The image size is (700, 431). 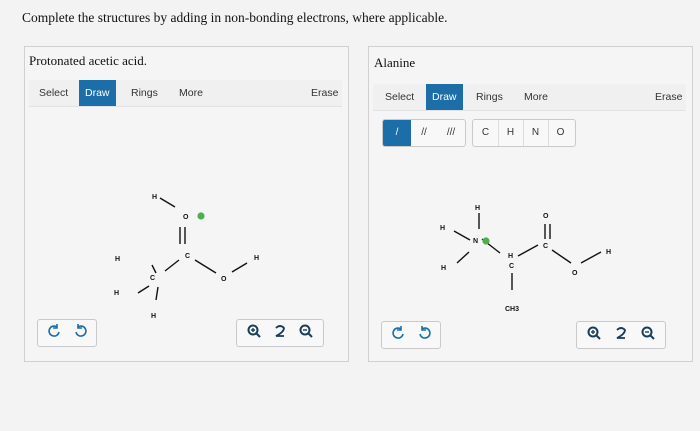 What do you see at coordinates (306, 333) in the screenshot?
I see `left-zoom-out-icon` at bounding box center [306, 333].